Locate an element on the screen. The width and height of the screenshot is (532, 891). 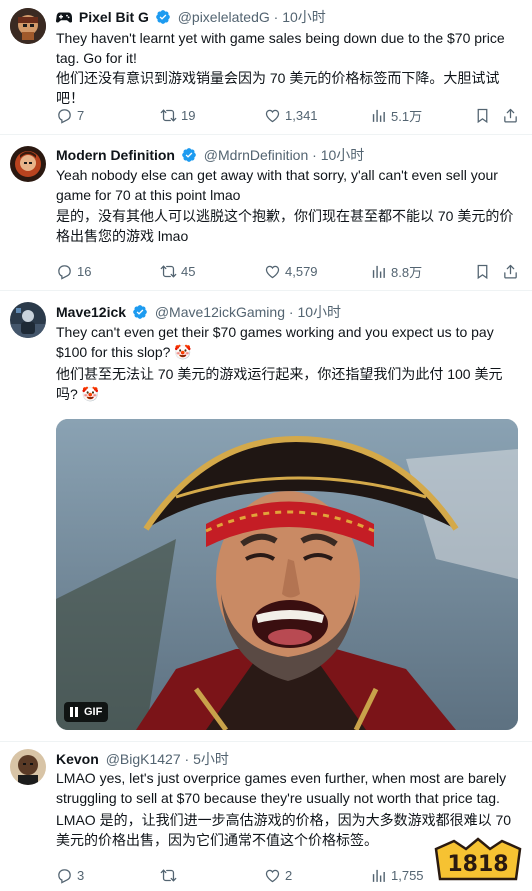
tweet-header: Pixel Bit G @pixelelatedG · 10小时 is located at coordinates (190, 18).